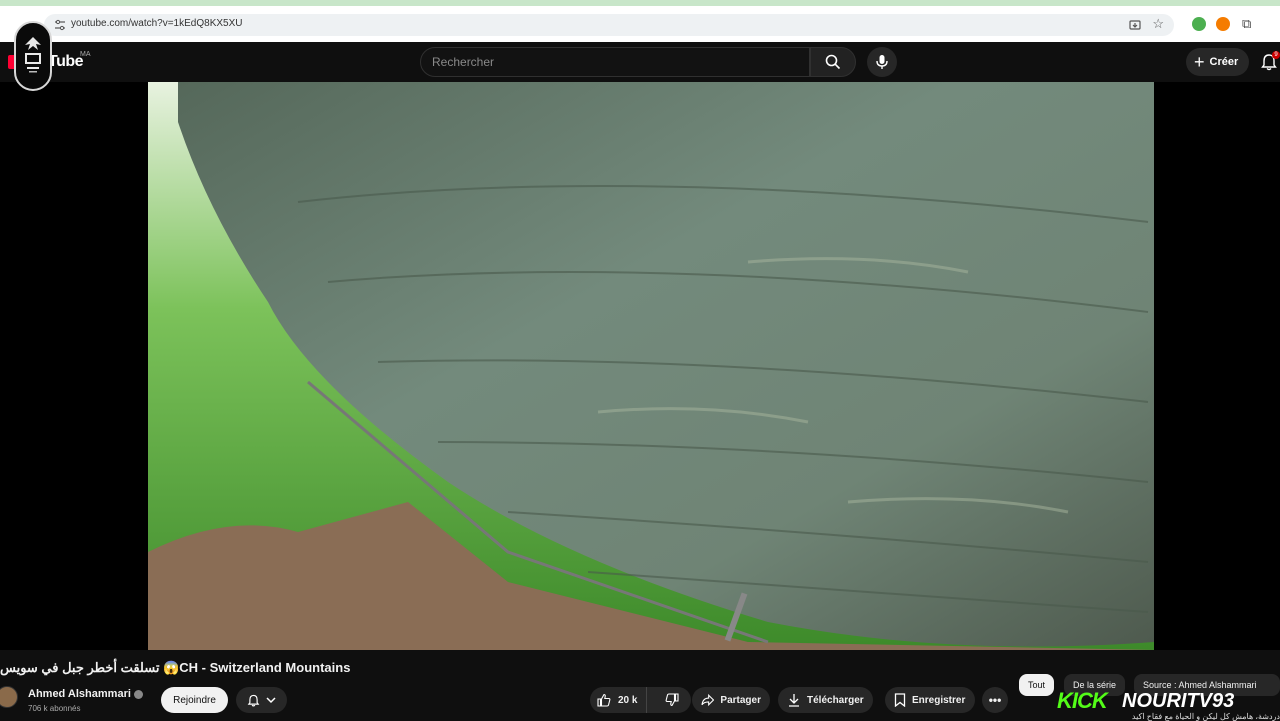 The image size is (1280, 721). I want to click on like-dislike-group: 20 k, so click(640, 700).